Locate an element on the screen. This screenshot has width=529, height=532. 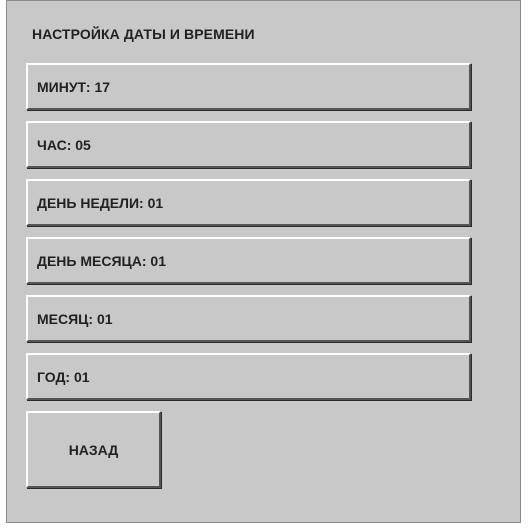
day-of-month-label: ДЕНЬ МЕСЯЦА: 01 is located at coordinates (102, 260).